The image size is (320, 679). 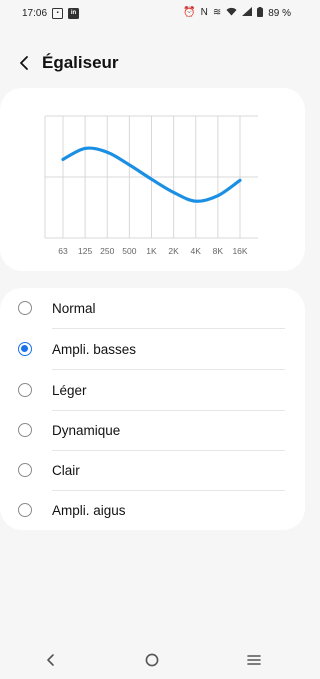 I want to click on band-label-63: 63, so click(x=63, y=251).